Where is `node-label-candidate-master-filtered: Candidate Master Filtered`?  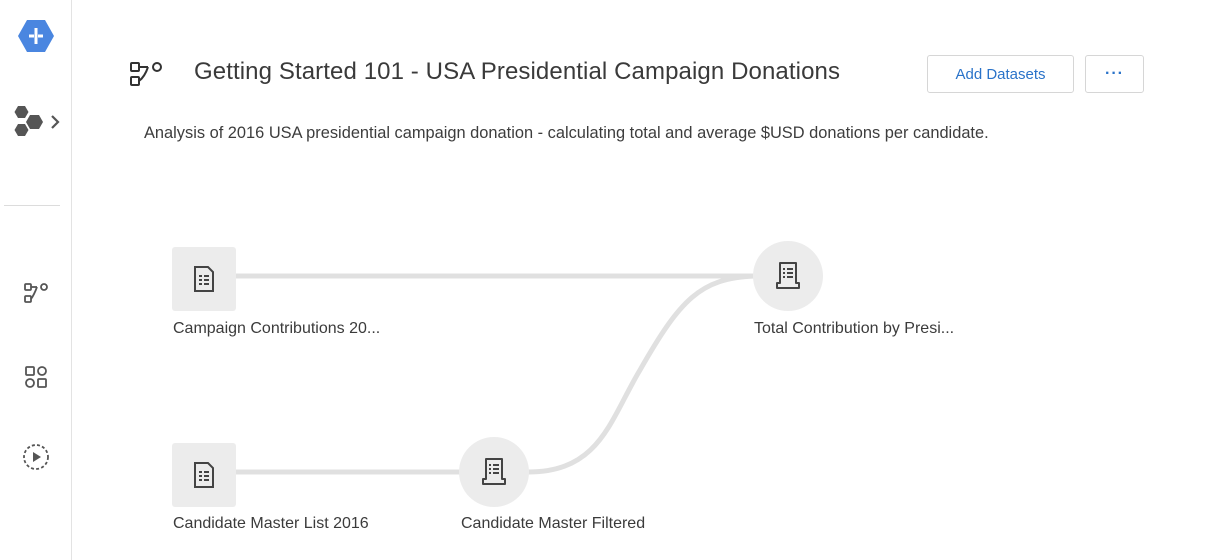 node-label-candidate-master-filtered: Candidate Master Filtered is located at coordinates (553, 523).